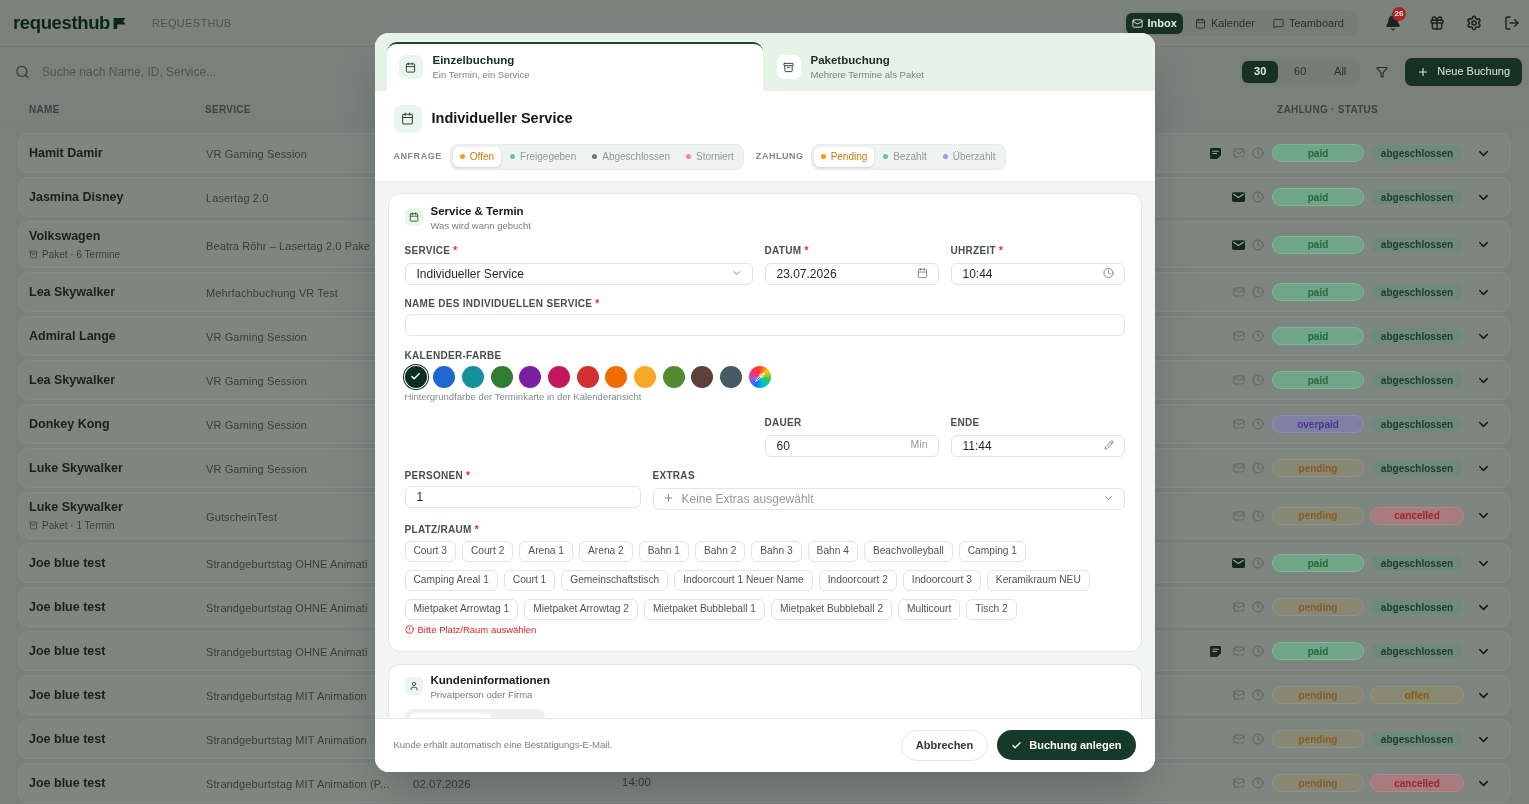 The height and width of the screenshot is (804, 1529). What do you see at coordinates (783, 422) in the screenshot?
I see `field-label: DAUER` at bounding box center [783, 422].